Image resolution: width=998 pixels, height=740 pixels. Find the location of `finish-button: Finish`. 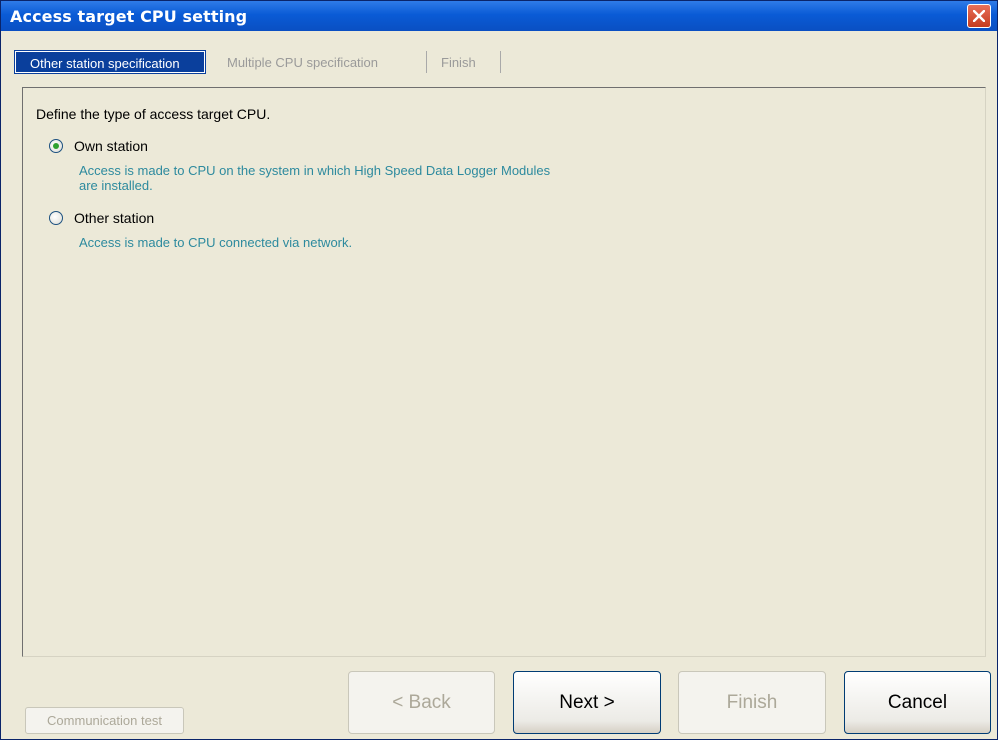

finish-button: Finish is located at coordinates (752, 702).